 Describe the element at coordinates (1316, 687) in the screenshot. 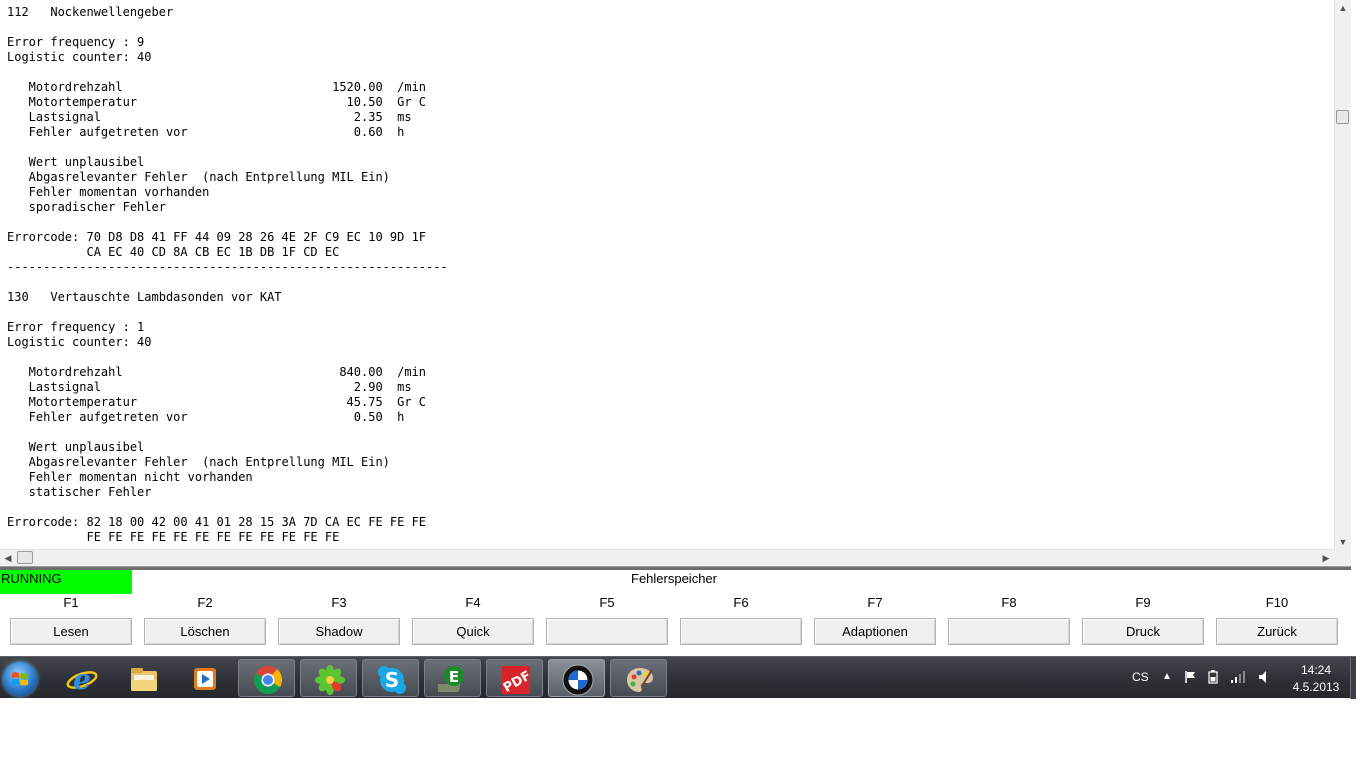

I see `clock-date: 4.5.2013` at that location.